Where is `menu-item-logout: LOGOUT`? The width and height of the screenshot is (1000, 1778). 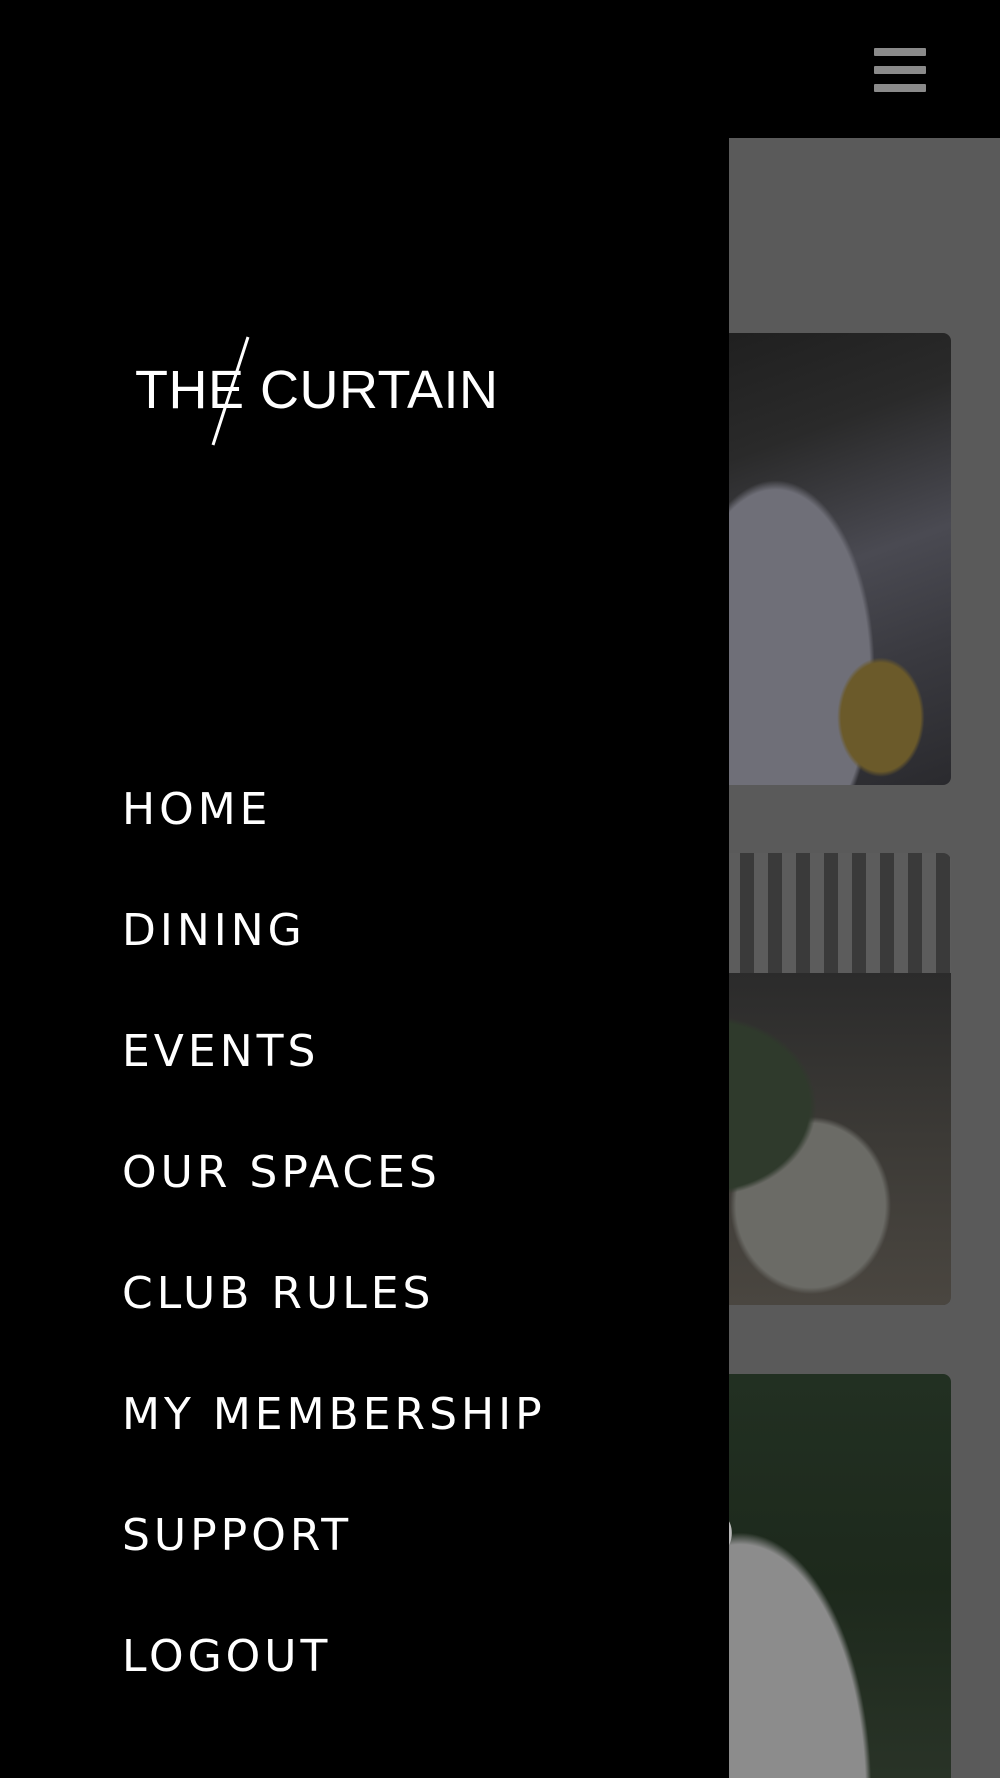 menu-item-logout: LOGOUT is located at coordinates (334, 1687).